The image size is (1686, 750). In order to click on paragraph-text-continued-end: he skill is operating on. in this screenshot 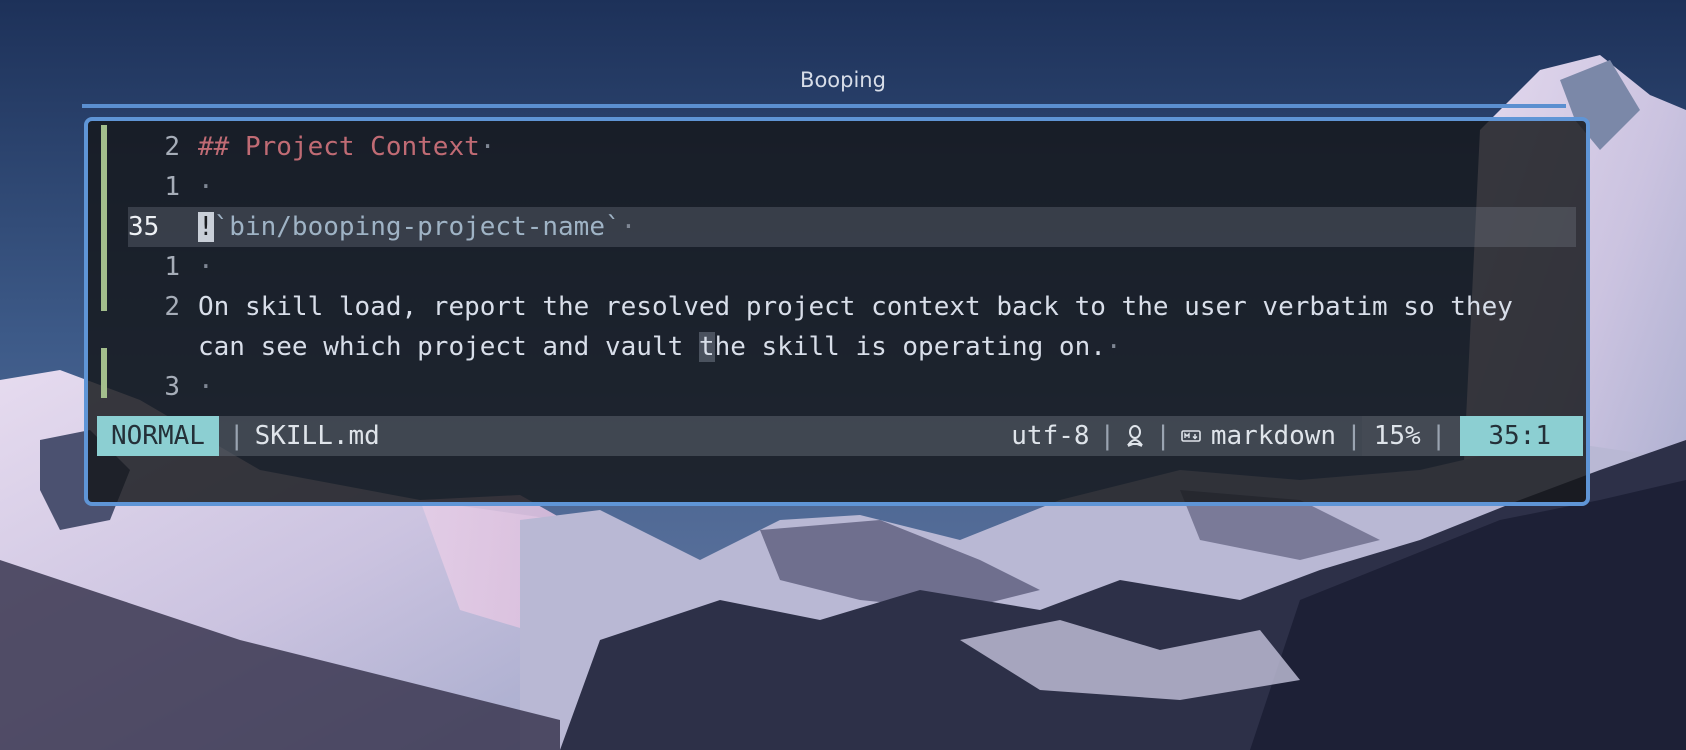, I will do `click(910, 347)`.